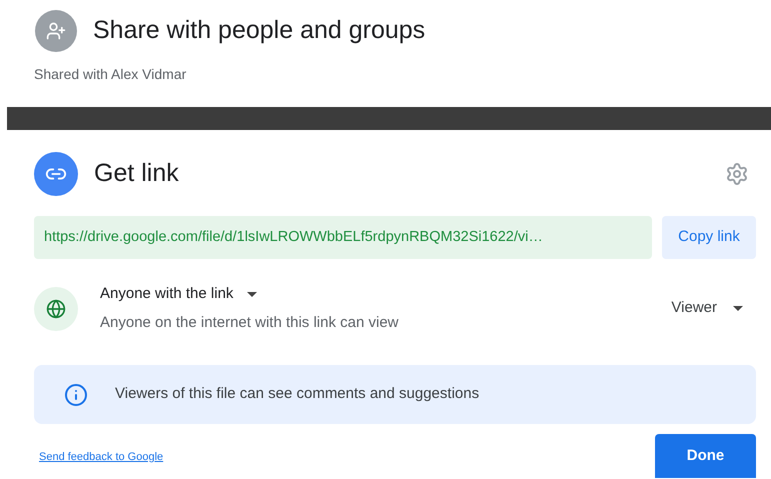  Describe the element at coordinates (110, 74) in the screenshot. I see `shared-with-text: Shared with Alex Vidmar` at that location.